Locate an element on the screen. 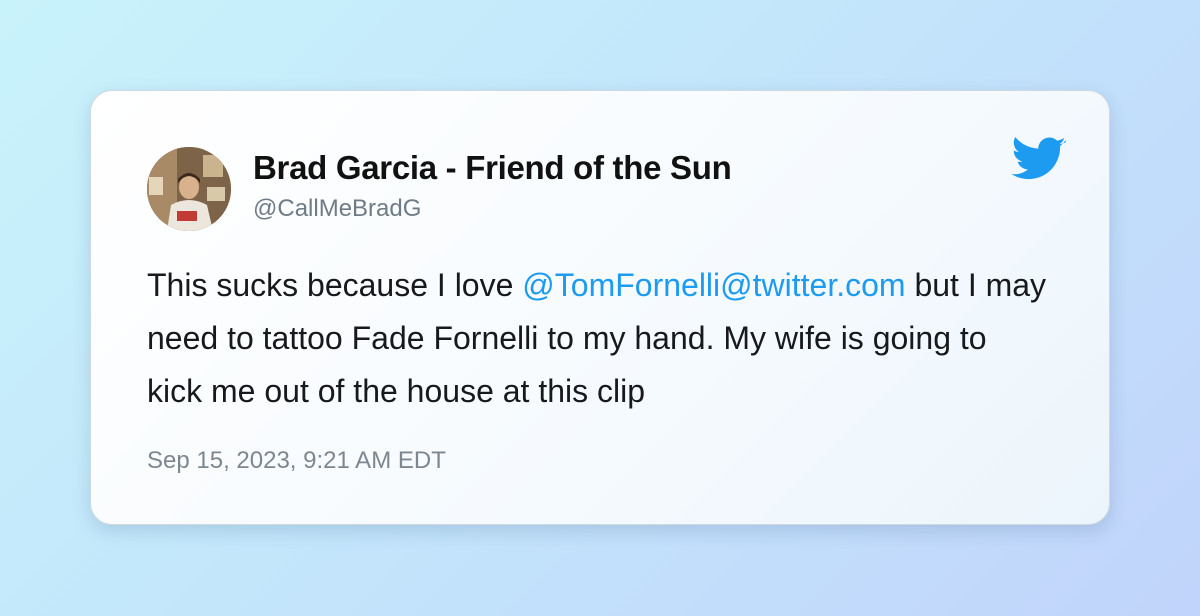 This screenshot has width=1200, height=616. avatar is located at coordinates (189, 189).